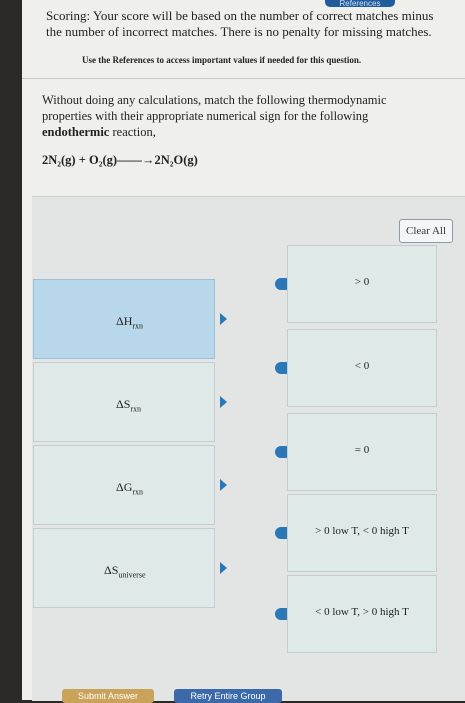 This screenshot has height=703, width=465. I want to click on prompt-tail: reaction,, so click(132, 132).